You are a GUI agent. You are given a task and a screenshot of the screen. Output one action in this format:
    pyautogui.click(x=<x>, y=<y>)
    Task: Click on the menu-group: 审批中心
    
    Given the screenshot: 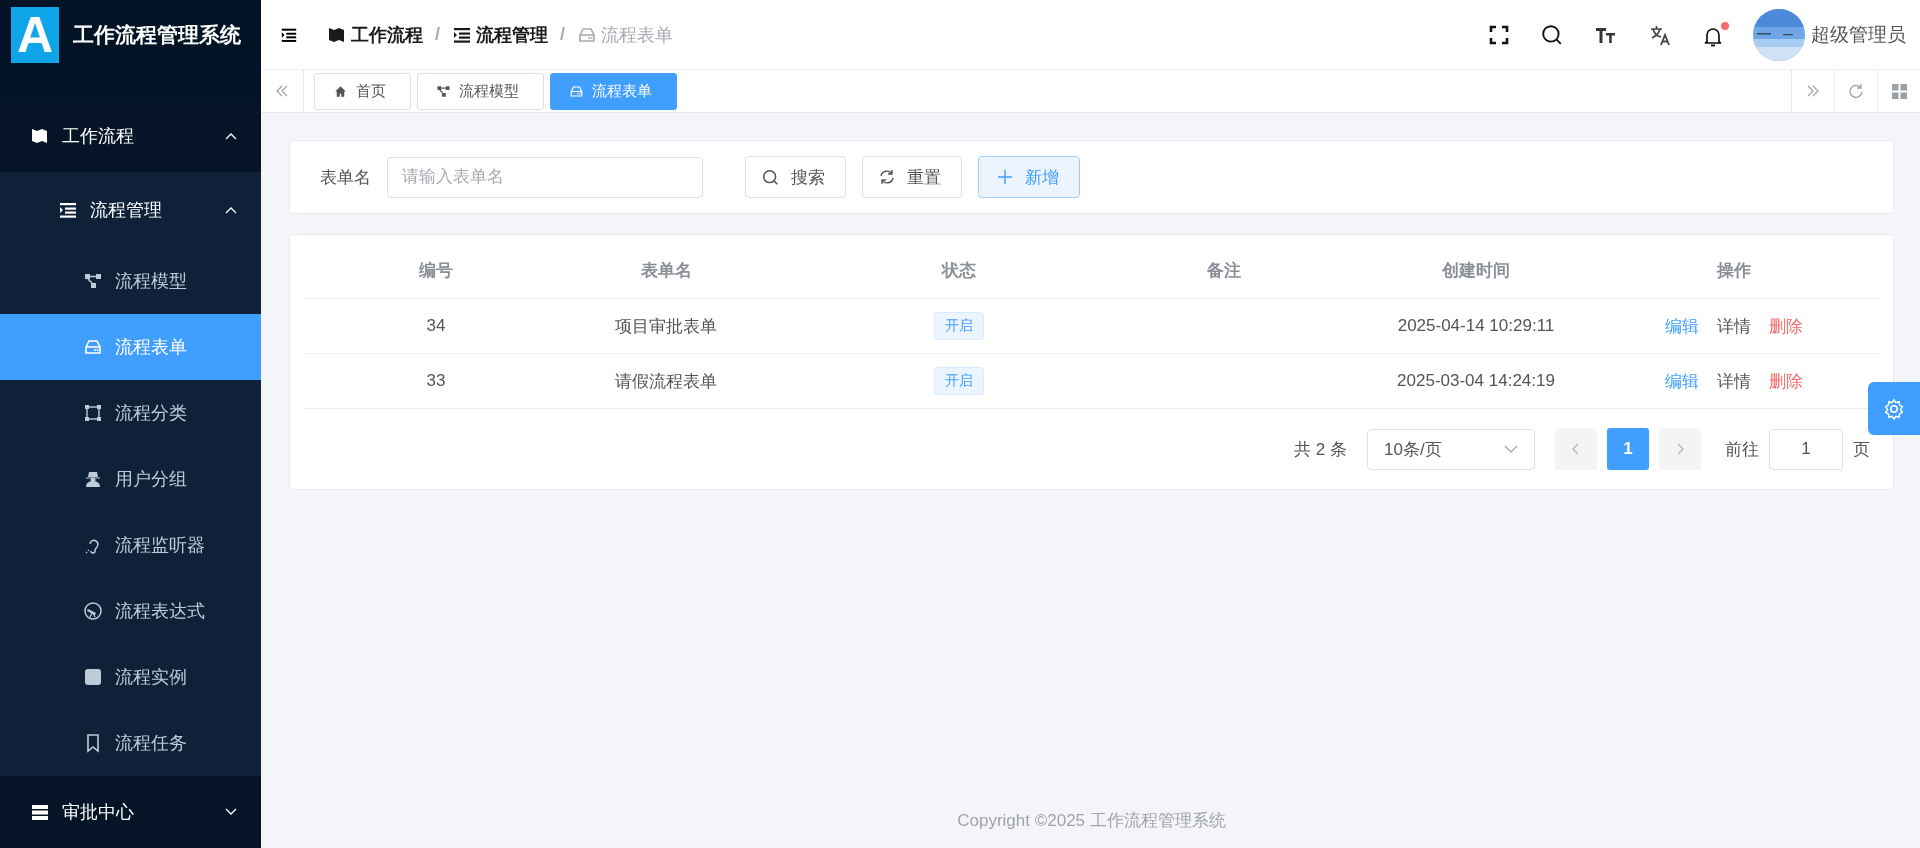 What is the action you would take?
    pyautogui.click(x=130, y=812)
    